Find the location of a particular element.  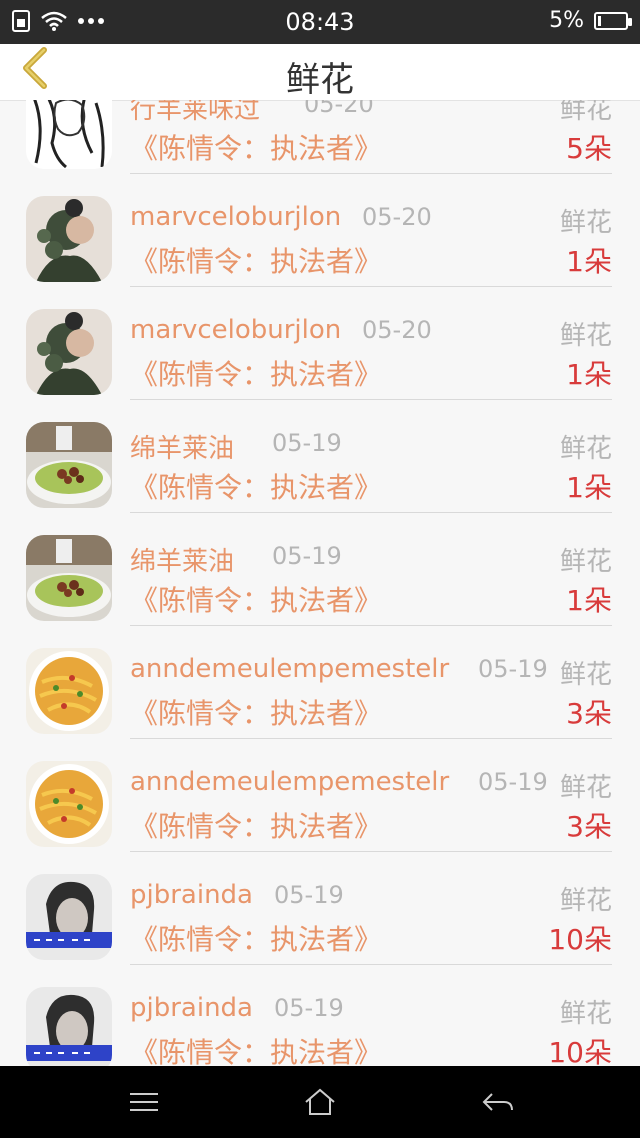

battery-percent: 5% is located at coordinates (566, 20).